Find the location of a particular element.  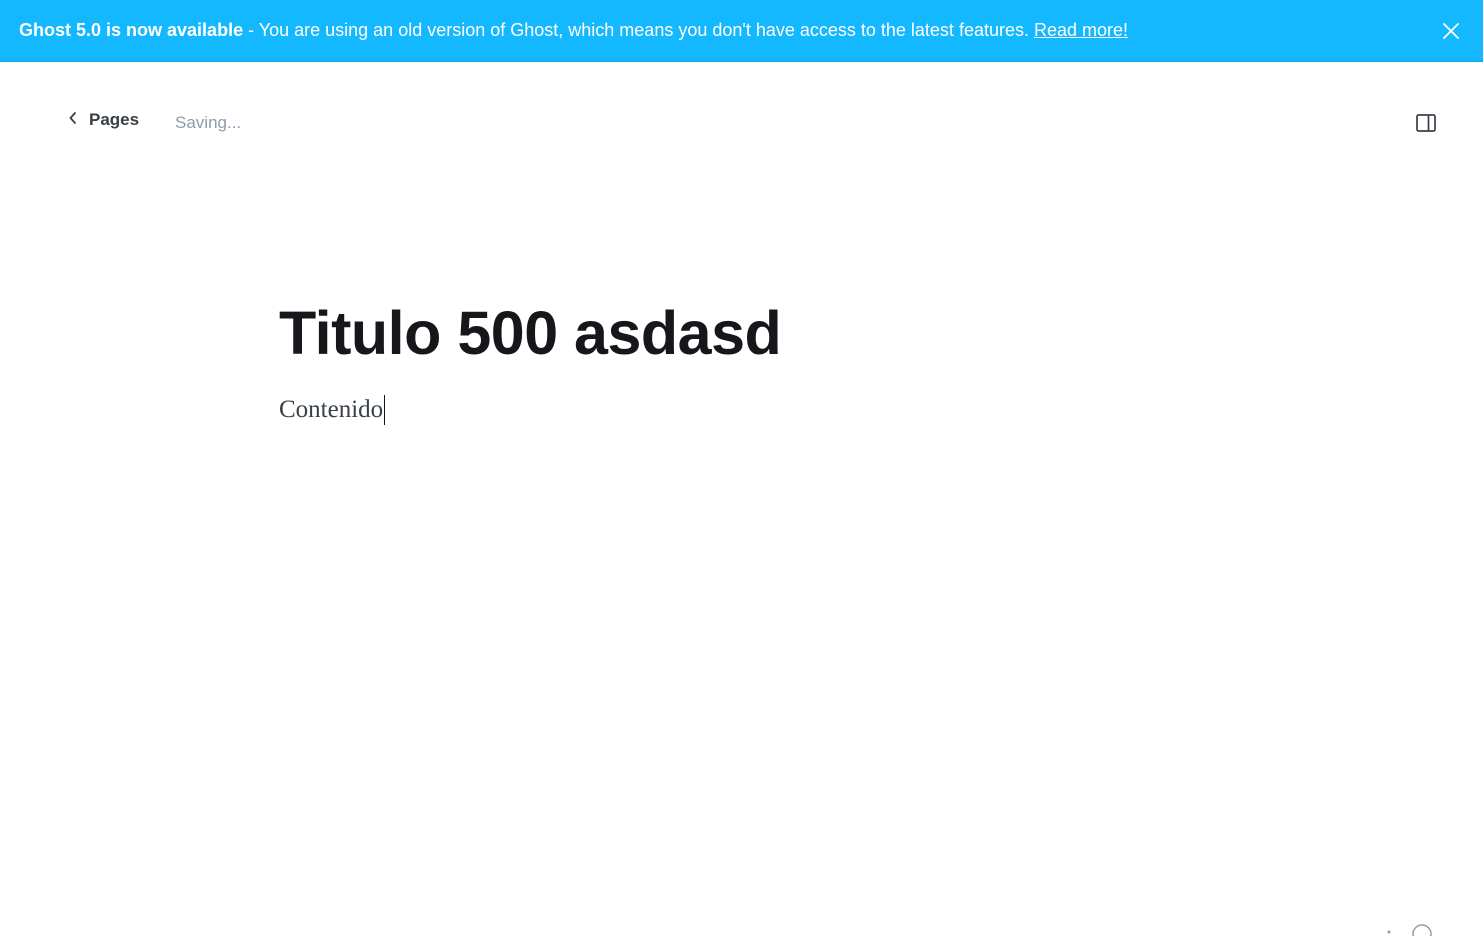

post-body-editor: Contenido is located at coordinates (332, 410).